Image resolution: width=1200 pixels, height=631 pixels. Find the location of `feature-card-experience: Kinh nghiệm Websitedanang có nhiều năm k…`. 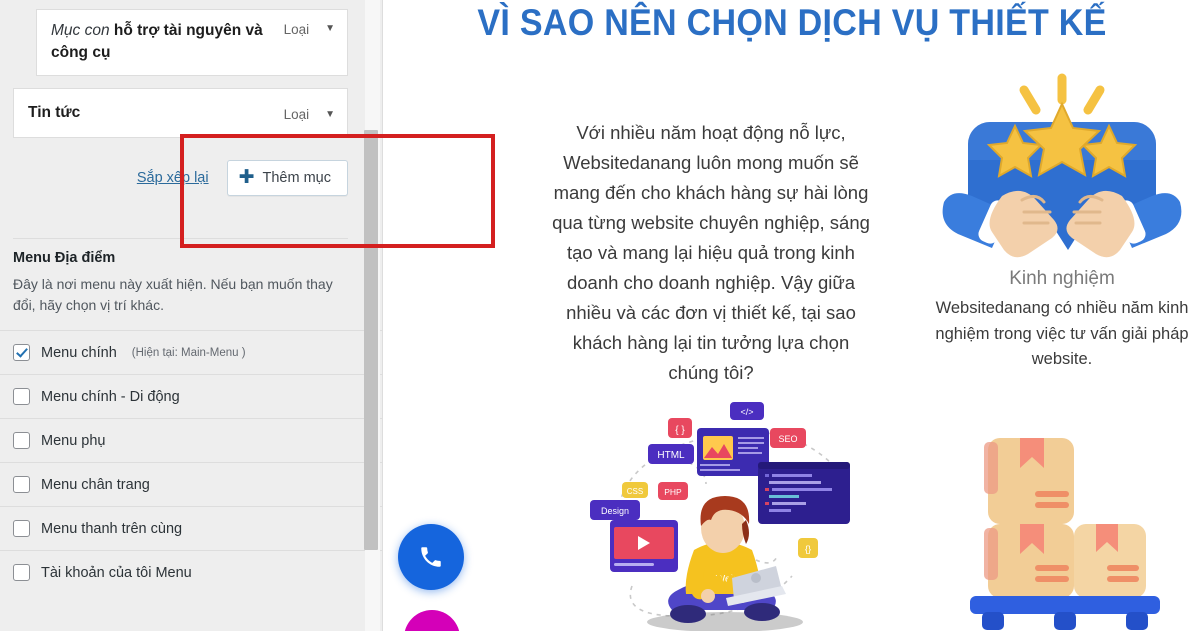

feature-card-experience: Kinh nghiệm Websitedanang có nhiều năm k… is located at coordinates (1062, 216).